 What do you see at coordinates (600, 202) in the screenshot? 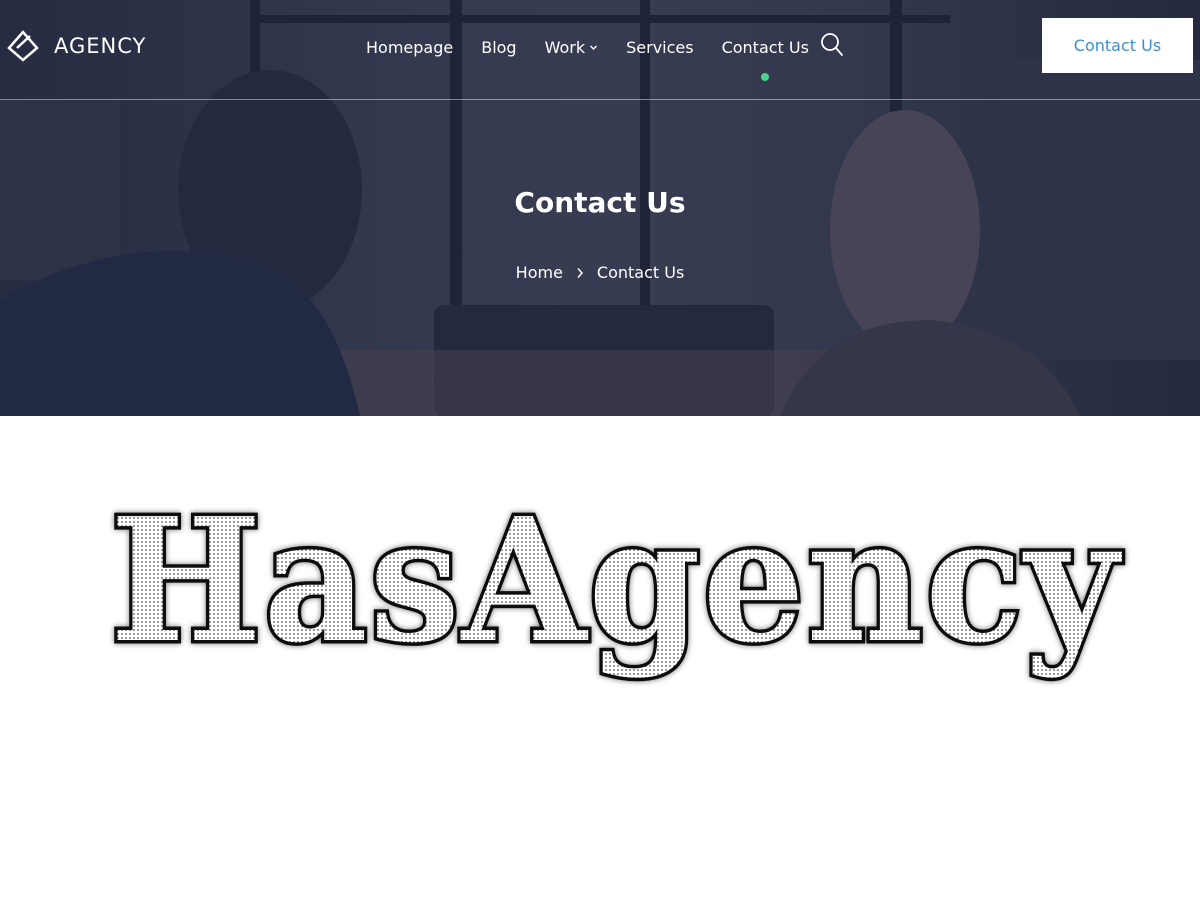
I see `page-title: Contact Us` at bounding box center [600, 202].